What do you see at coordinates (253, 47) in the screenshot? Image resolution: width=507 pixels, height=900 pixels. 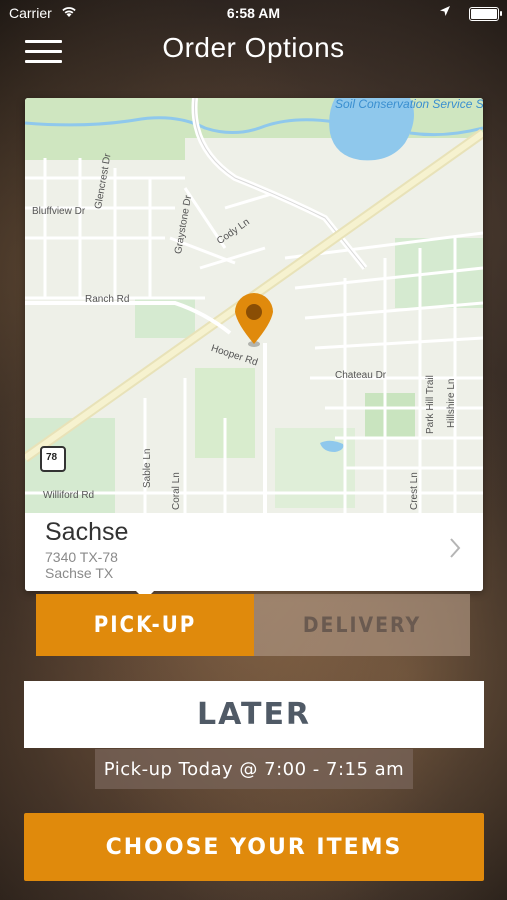 I see `page-title: Order Options` at bounding box center [253, 47].